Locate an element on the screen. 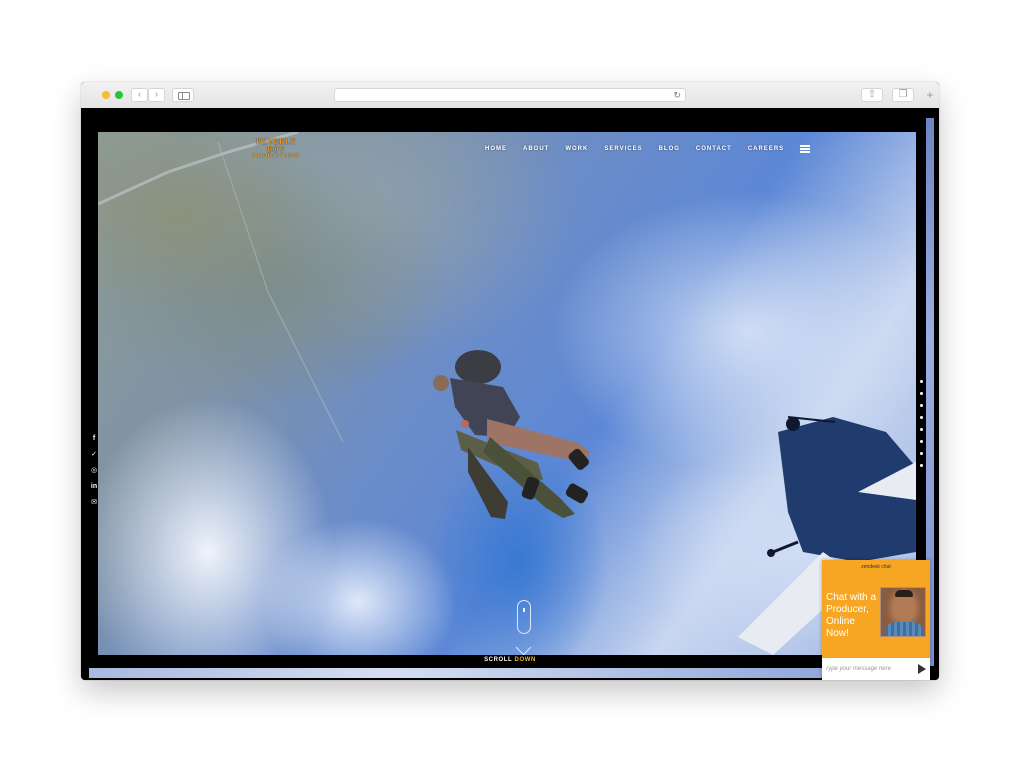 The image size is (1024, 768). avatar is located at coordinates (903, 612).